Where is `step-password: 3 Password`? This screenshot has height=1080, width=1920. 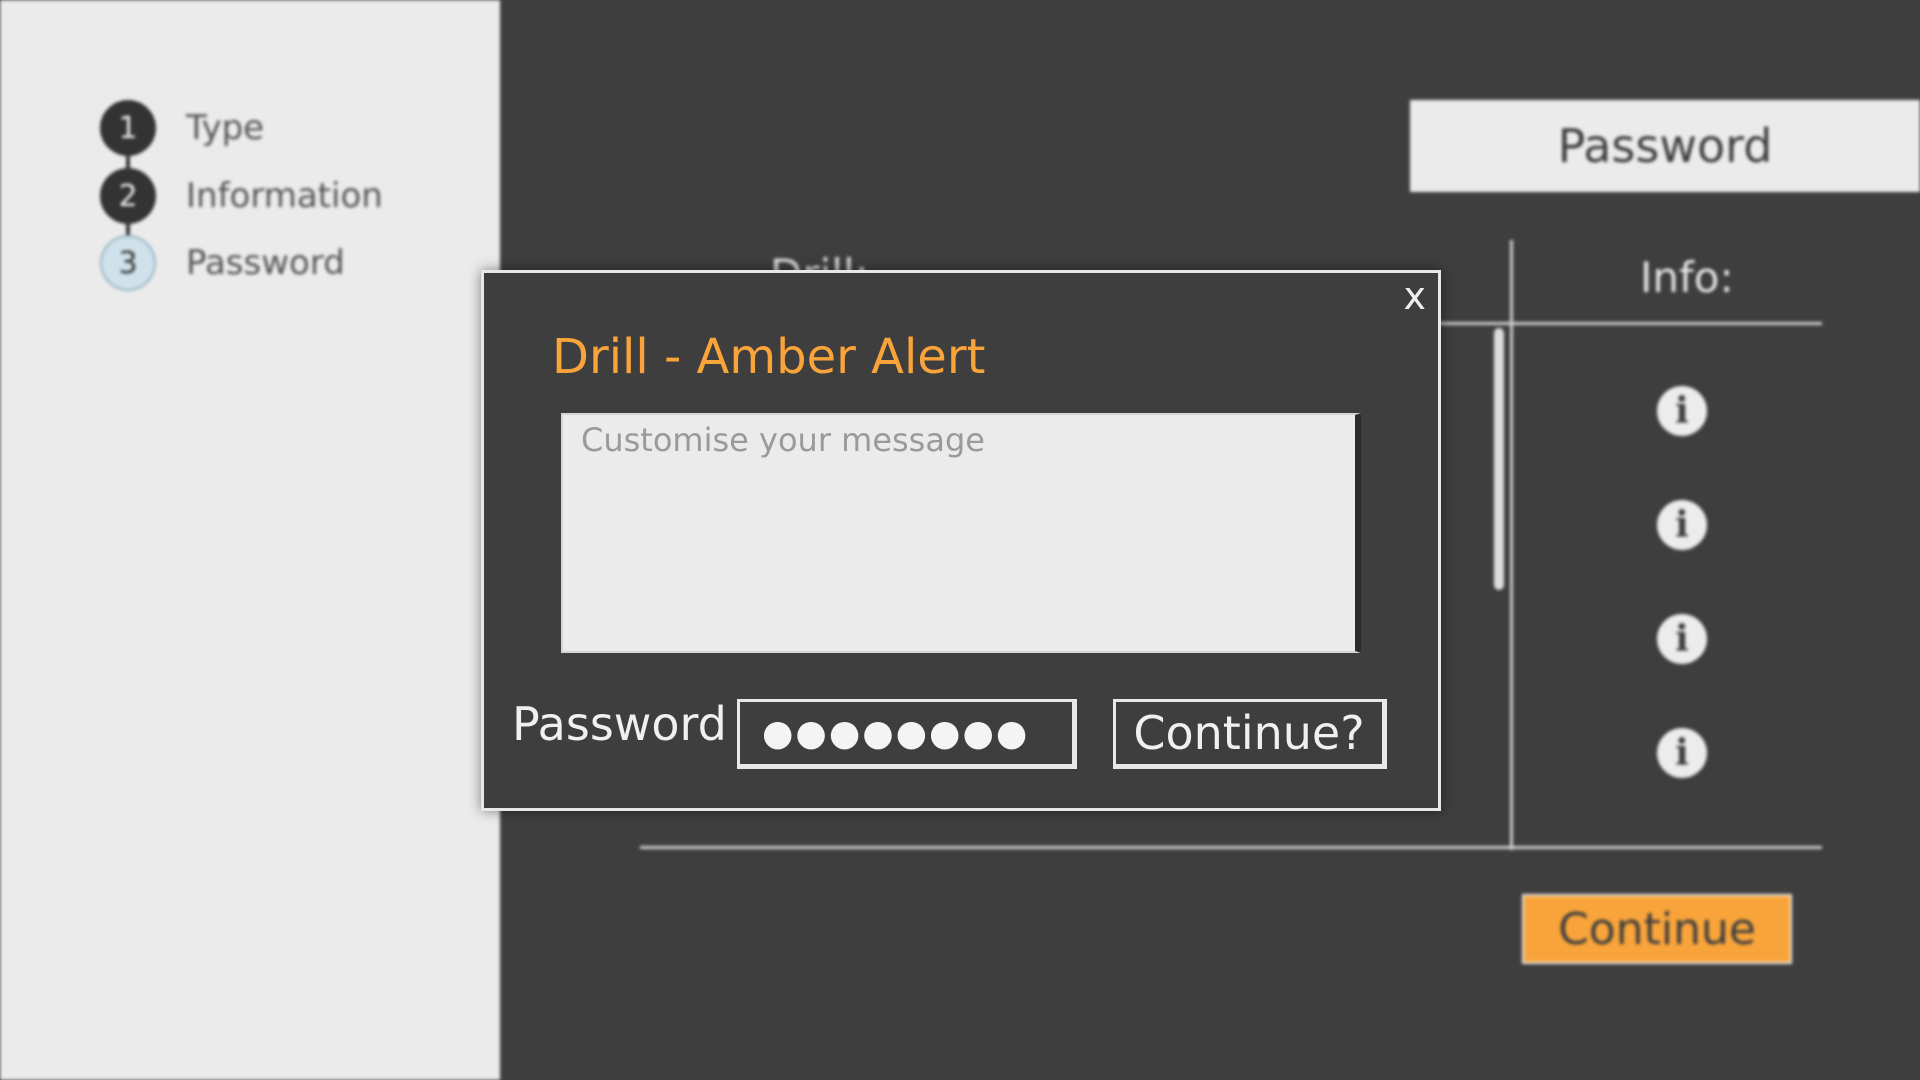
step-password: 3 Password is located at coordinates (222, 263).